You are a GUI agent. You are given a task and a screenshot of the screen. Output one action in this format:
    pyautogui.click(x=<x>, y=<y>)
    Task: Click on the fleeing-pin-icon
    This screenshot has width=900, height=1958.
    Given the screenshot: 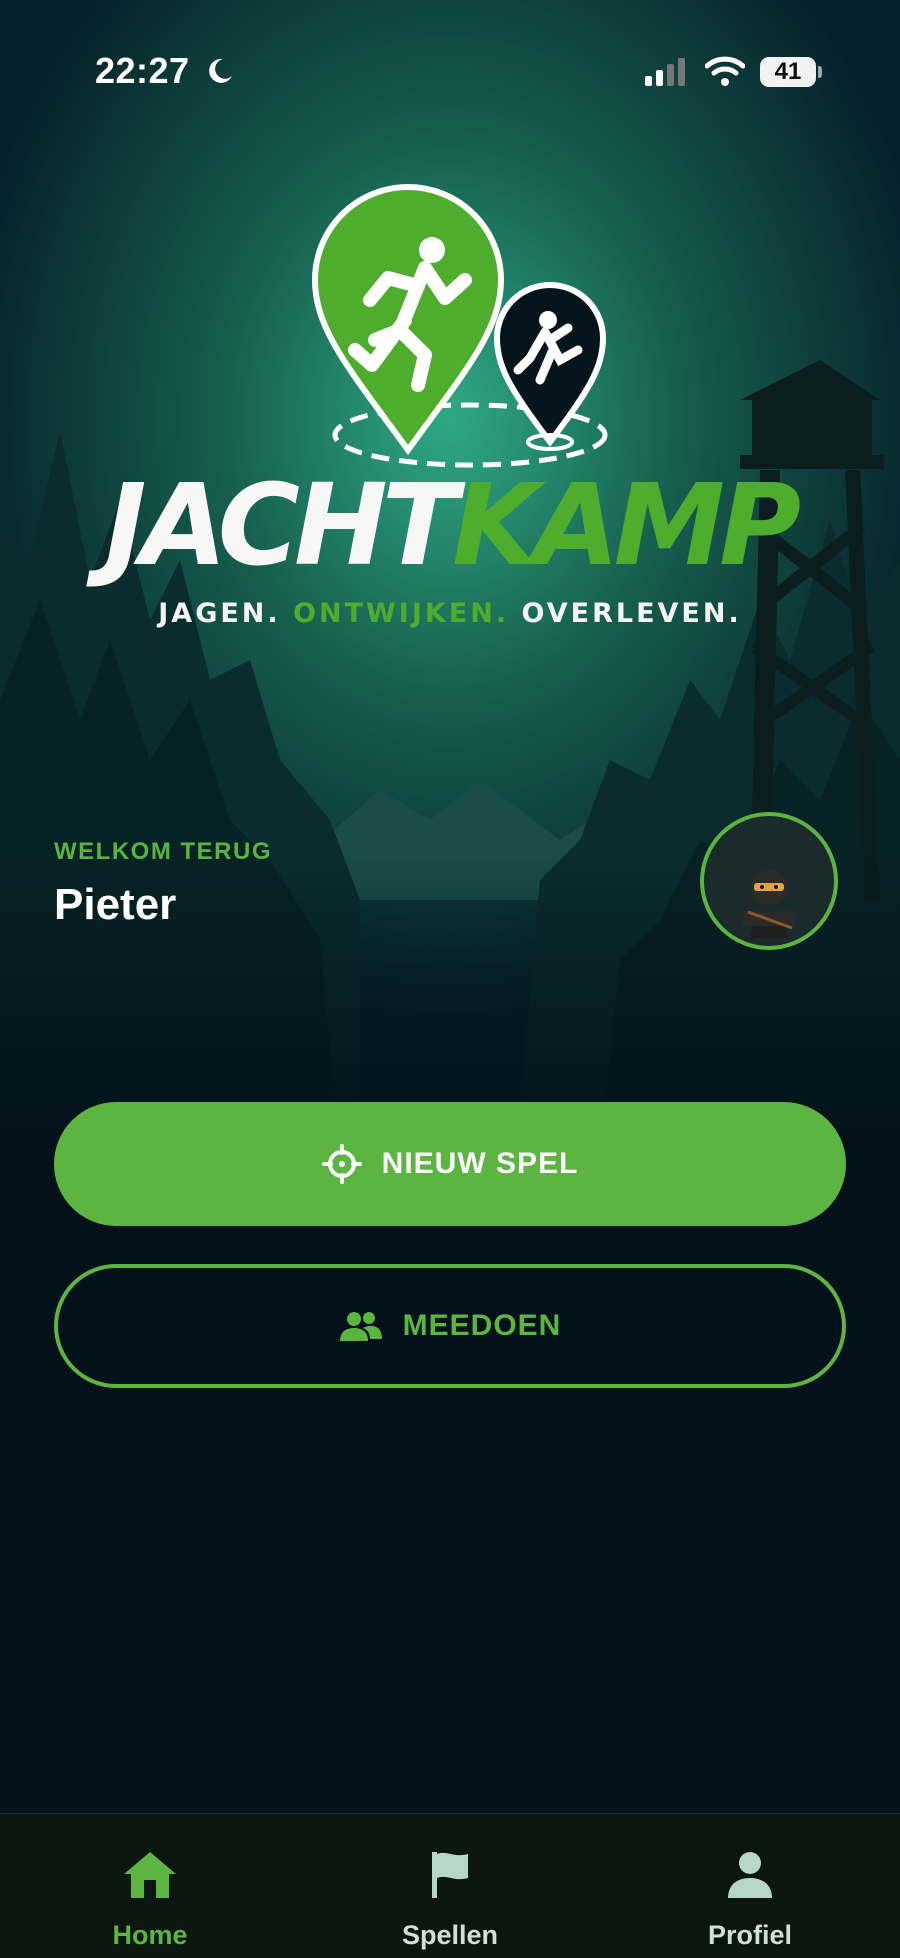 What is the action you would take?
    pyautogui.click(x=550, y=366)
    